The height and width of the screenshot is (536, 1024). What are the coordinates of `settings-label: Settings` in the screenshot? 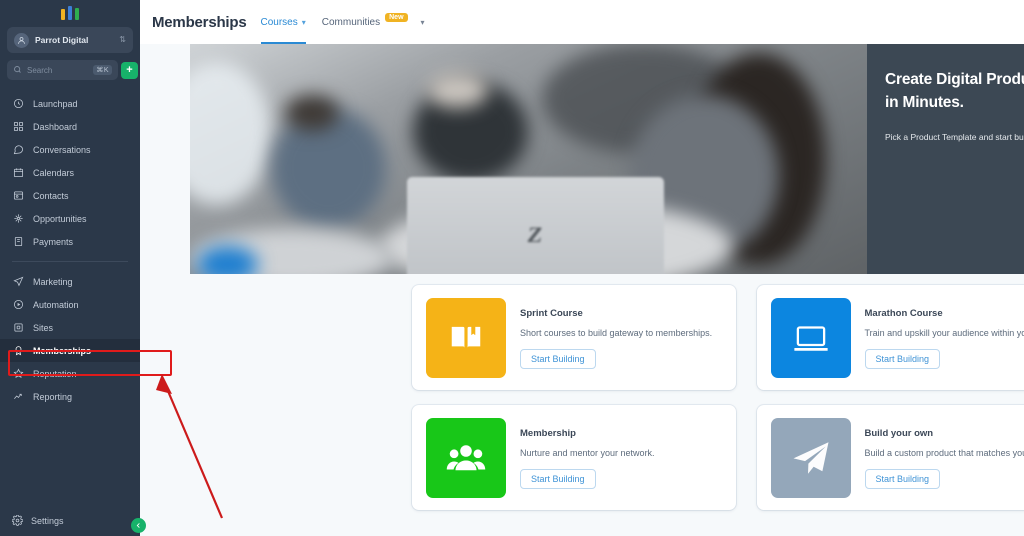 It's located at (47, 521).